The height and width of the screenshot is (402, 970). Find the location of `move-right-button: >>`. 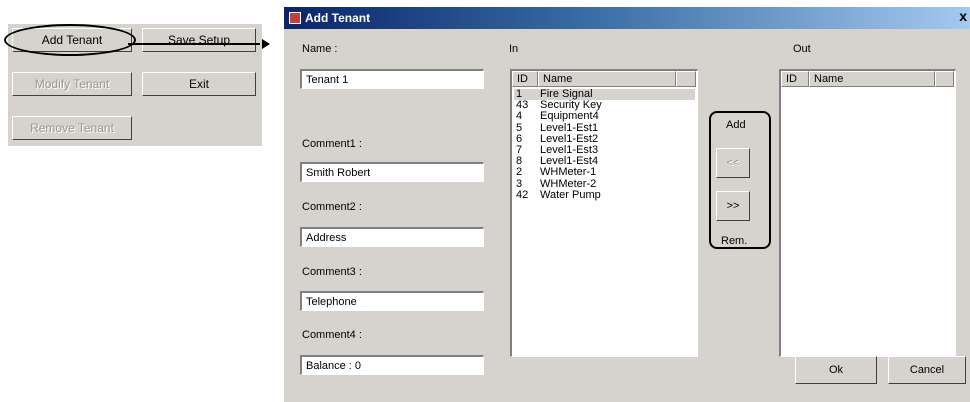

move-right-button: >> is located at coordinates (733, 206).